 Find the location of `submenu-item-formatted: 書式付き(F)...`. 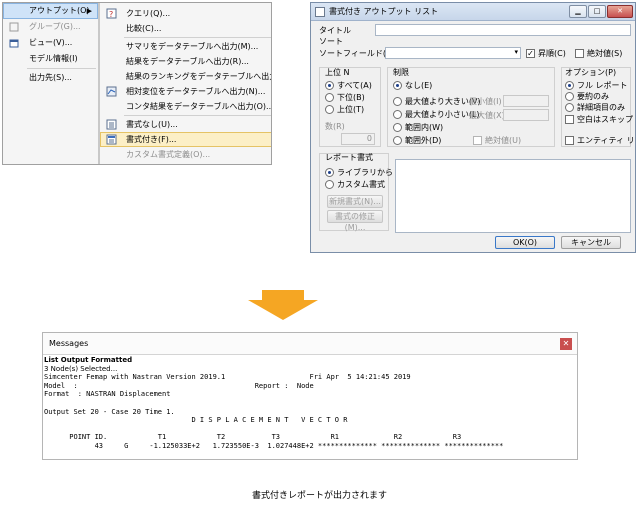

submenu-item-formatted: 書式付き(F)... is located at coordinates (185, 139).